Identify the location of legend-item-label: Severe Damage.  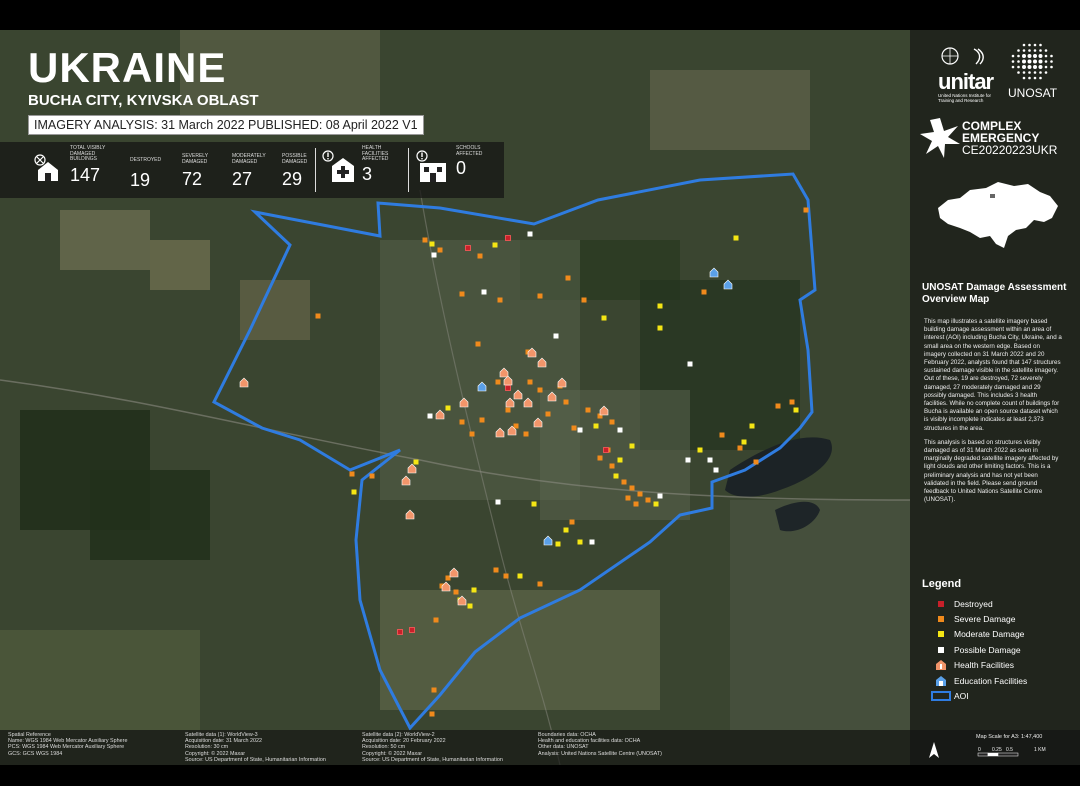
(985, 619).